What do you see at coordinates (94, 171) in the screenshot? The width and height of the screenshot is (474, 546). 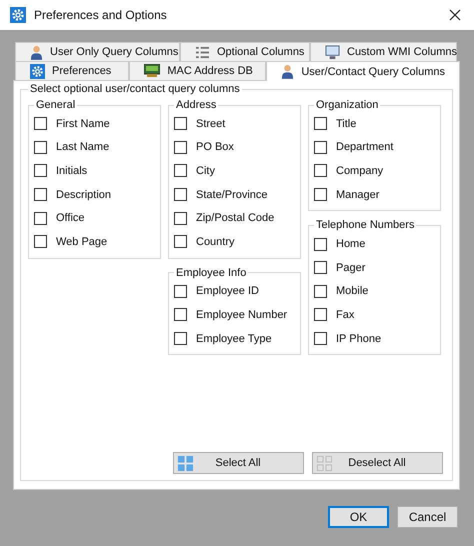 I see `checkbox: Initials` at bounding box center [94, 171].